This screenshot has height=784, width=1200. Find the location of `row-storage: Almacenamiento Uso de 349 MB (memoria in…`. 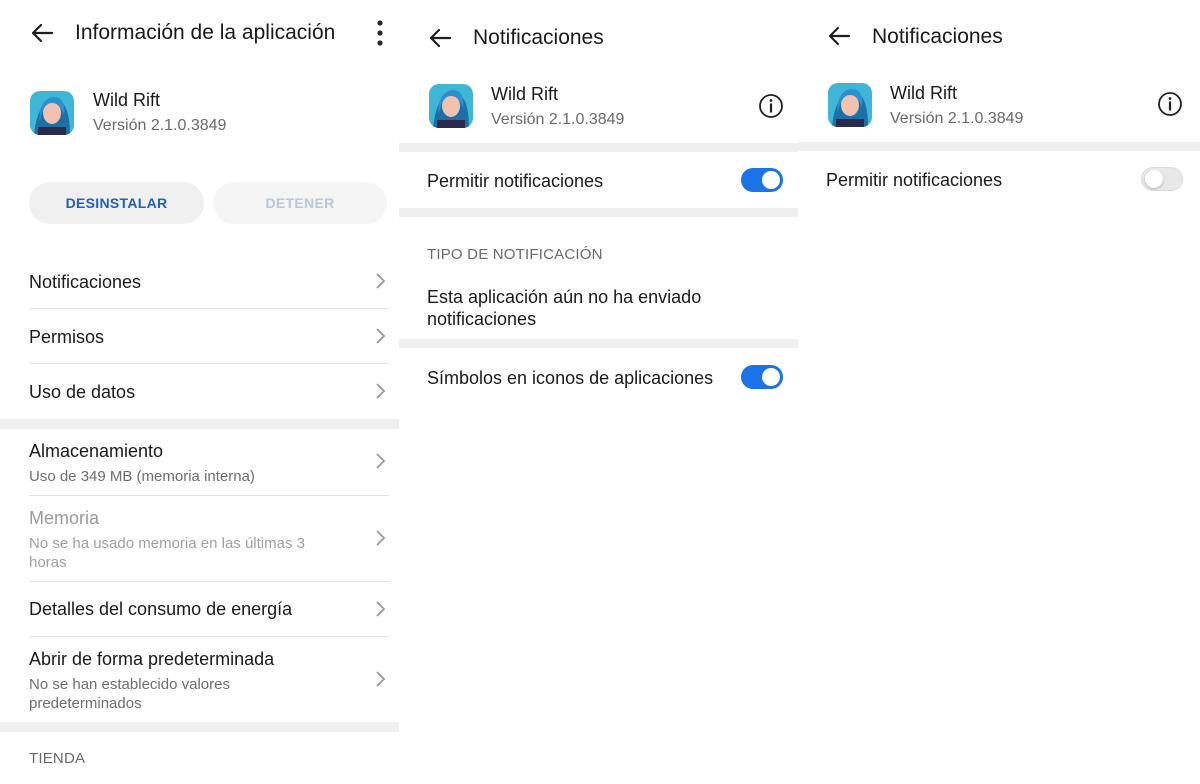

row-storage: Almacenamiento Uso de 349 MB (memoria in… is located at coordinates (199, 462).